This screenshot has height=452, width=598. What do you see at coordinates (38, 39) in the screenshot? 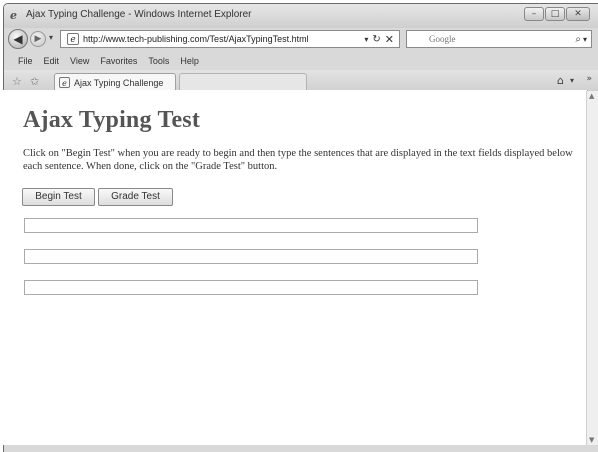
I see `forward-arrow-icon: ▶` at bounding box center [38, 39].